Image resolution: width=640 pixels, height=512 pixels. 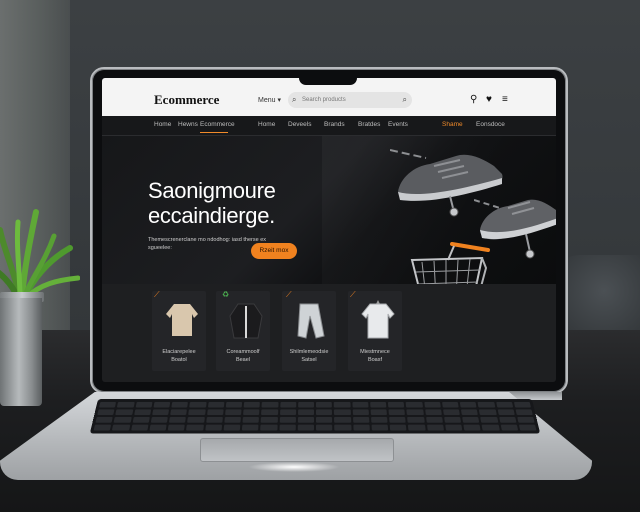 I want to click on hero-cta-button: Rzeit mox, so click(x=274, y=251).